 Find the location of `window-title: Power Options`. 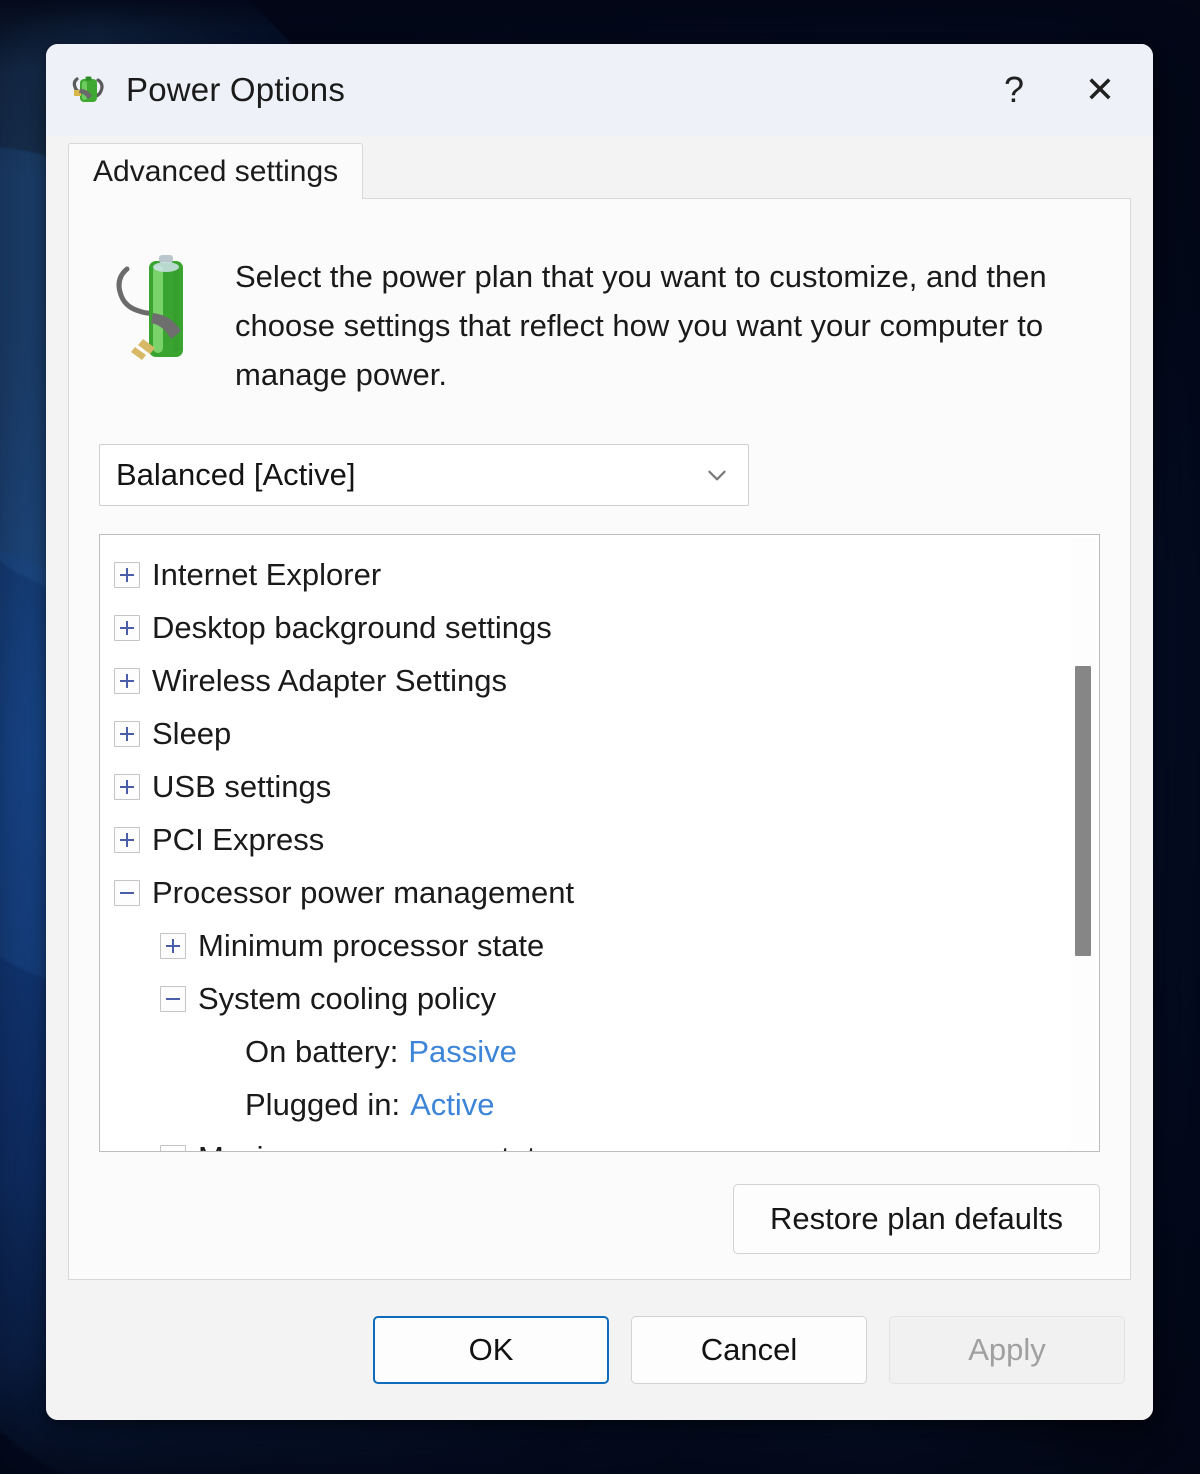

window-title: Power Options is located at coordinates (236, 89).